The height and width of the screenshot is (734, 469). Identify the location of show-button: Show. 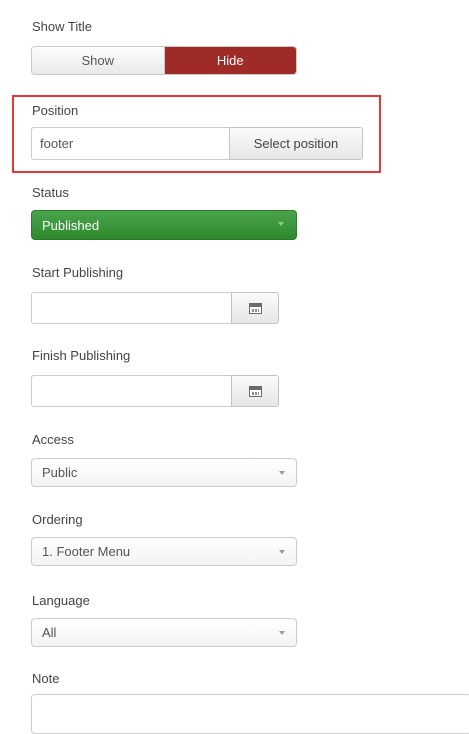
(98, 60).